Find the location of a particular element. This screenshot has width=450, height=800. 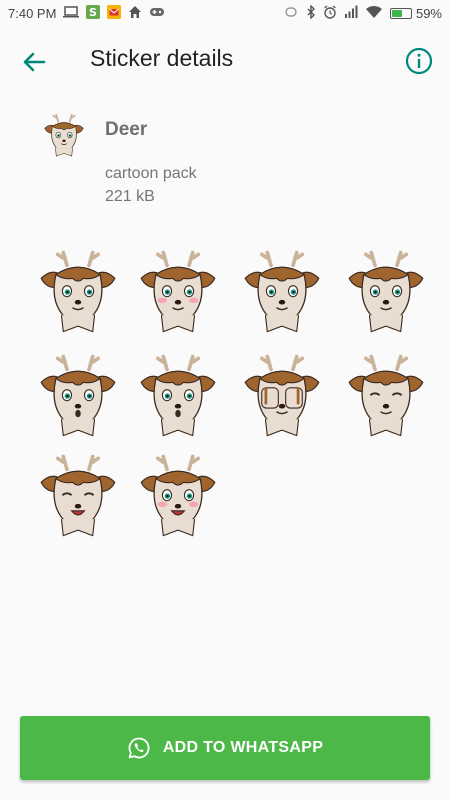

s-app-icon: S is located at coordinates (93, 13).